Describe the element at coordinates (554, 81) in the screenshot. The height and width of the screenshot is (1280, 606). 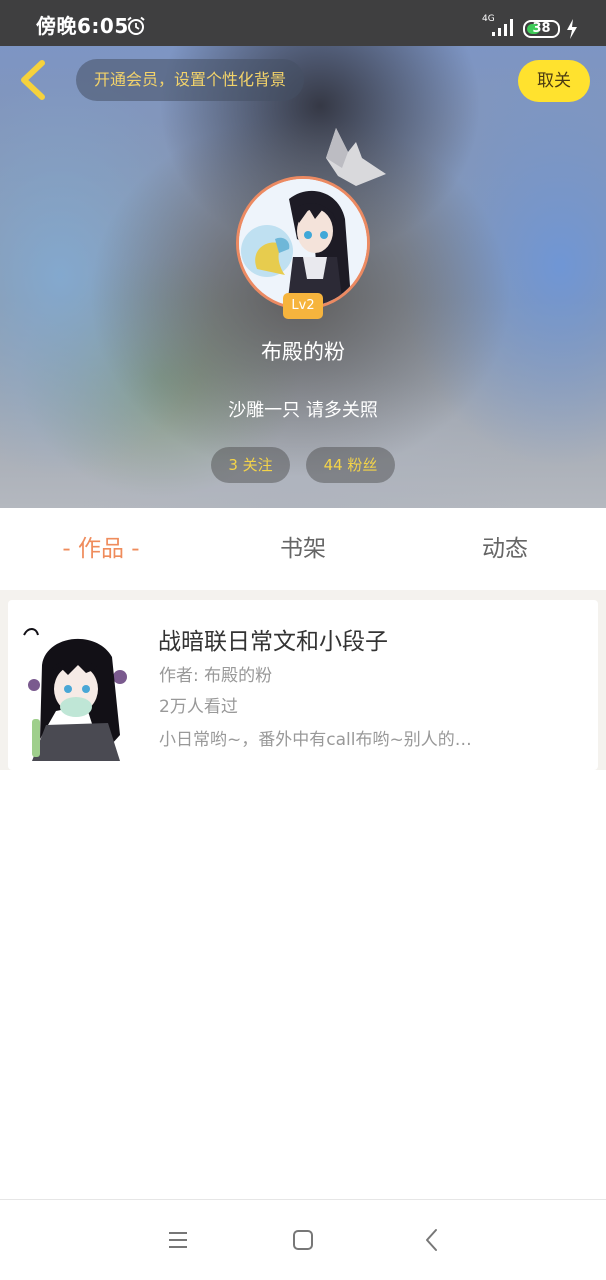
I see `unfollow-button: 取关` at that location.